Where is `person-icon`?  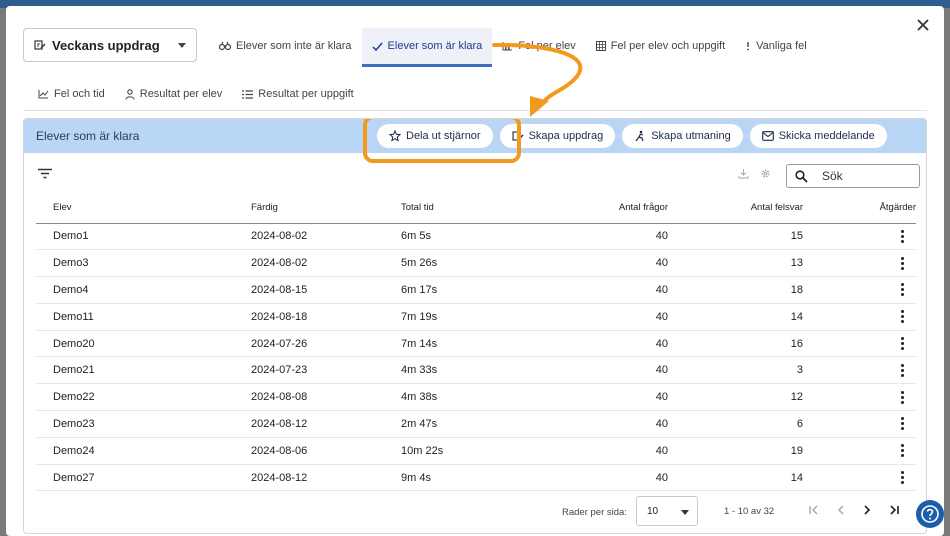 person-icon is located at coordinates (130, 94).